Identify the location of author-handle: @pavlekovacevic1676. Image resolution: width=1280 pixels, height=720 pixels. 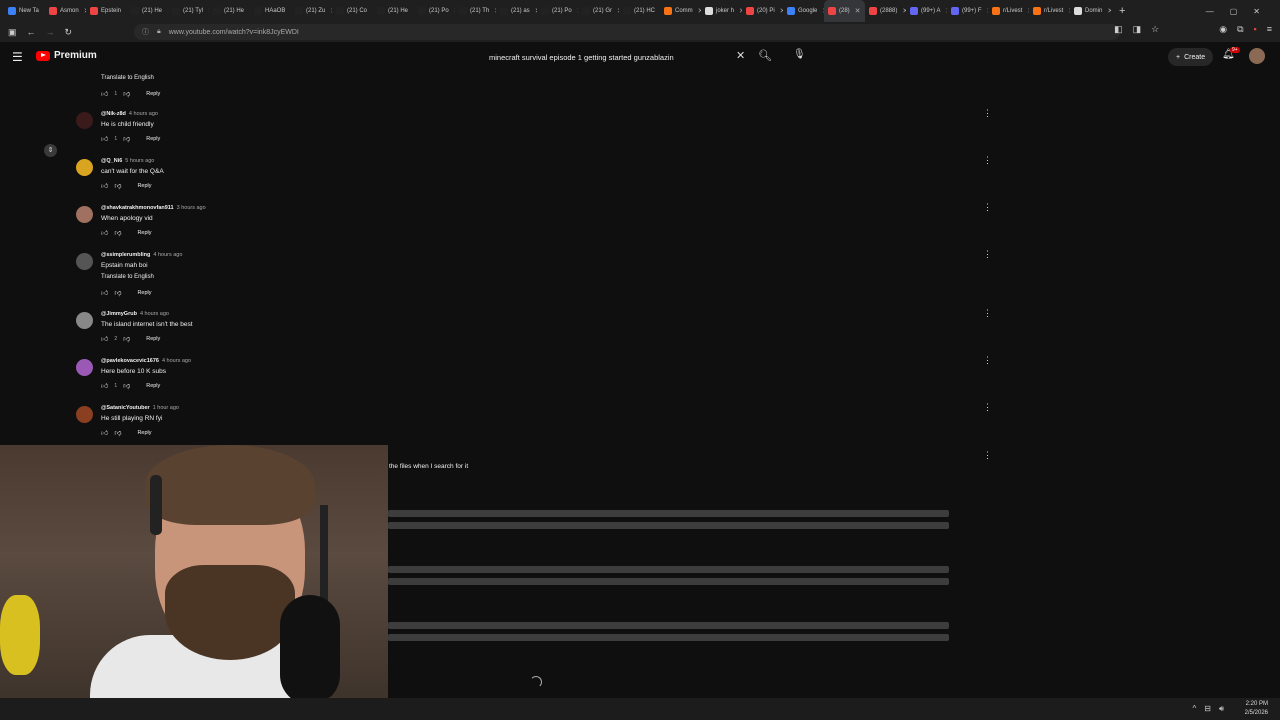
(130, 361).